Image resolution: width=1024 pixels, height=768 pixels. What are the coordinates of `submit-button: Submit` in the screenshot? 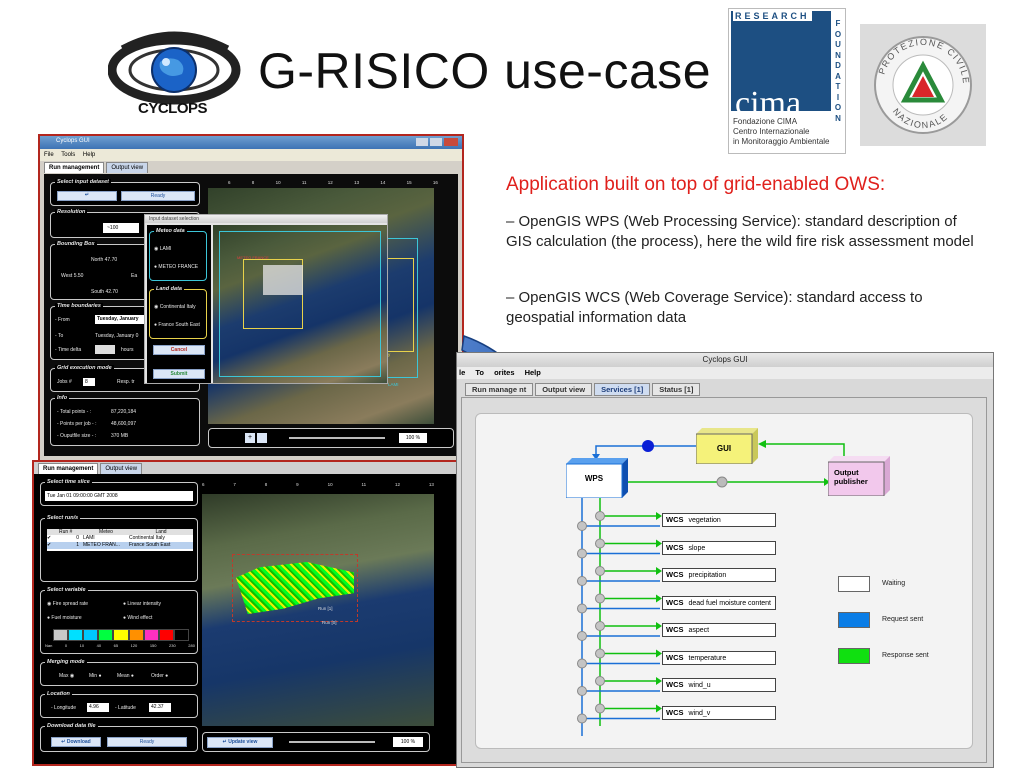 It's located at (179, 374).